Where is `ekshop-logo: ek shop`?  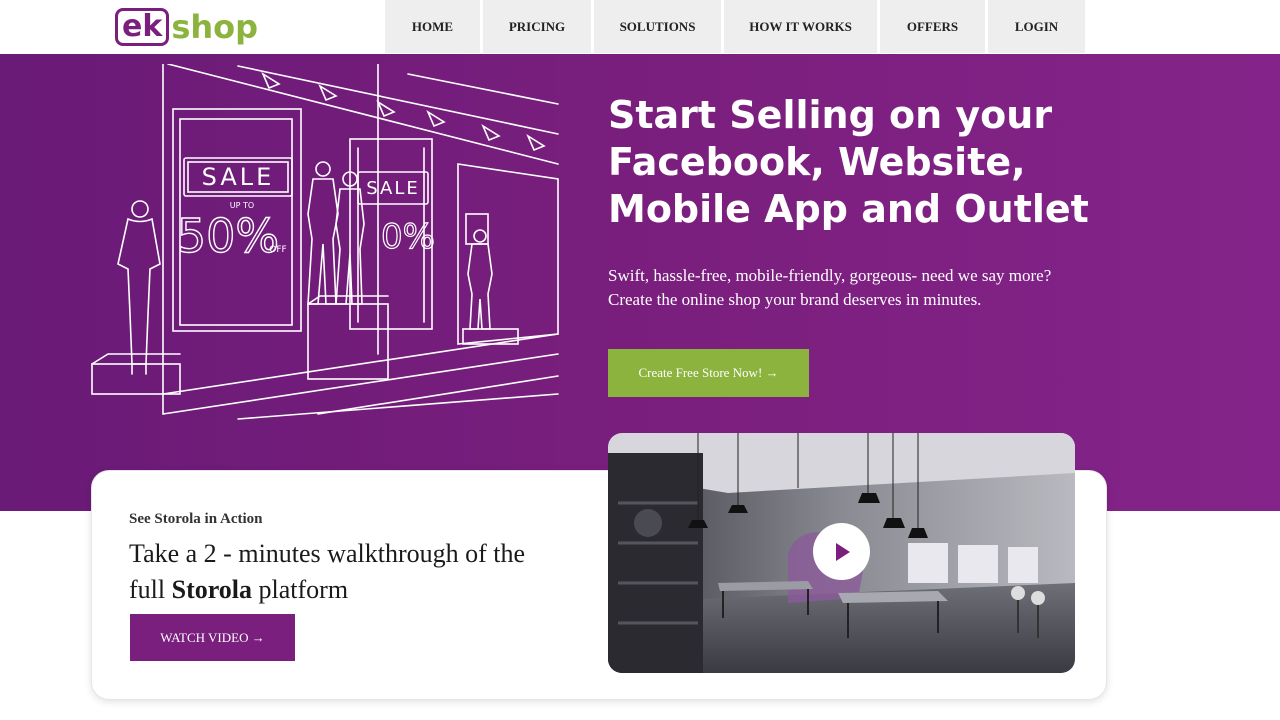
ekshop-logo: ek shop is located at coordinates (186, 27).